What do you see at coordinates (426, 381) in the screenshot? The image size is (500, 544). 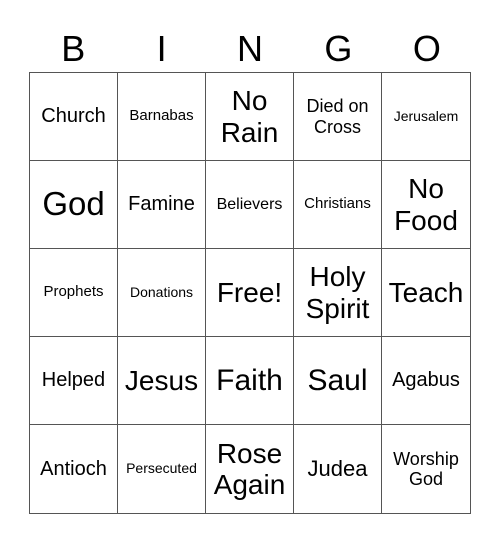 I see `bingo-cell: Agabus` at bounding box center [426, 381].